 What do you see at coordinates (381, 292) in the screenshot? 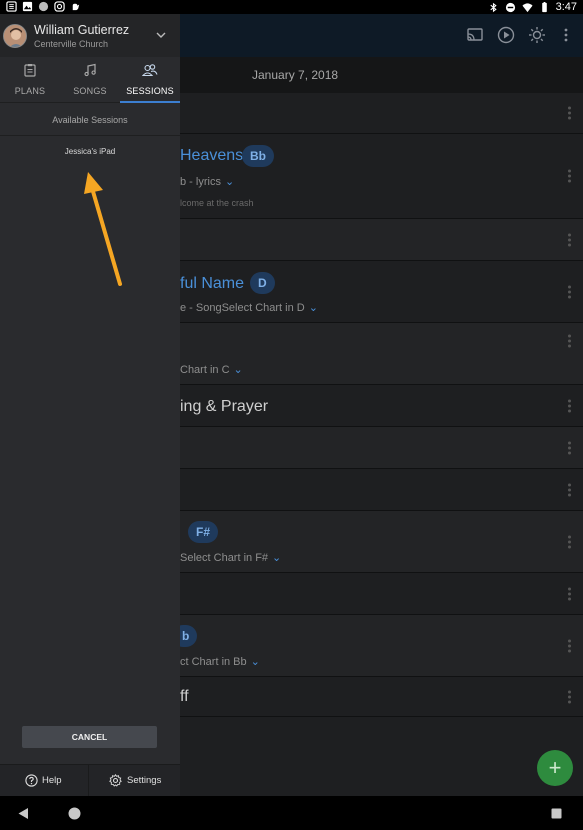
I see `plan-item-2: ful Name D e - SongSelect Chart in D ⌄` at bounding box center [381, 292].